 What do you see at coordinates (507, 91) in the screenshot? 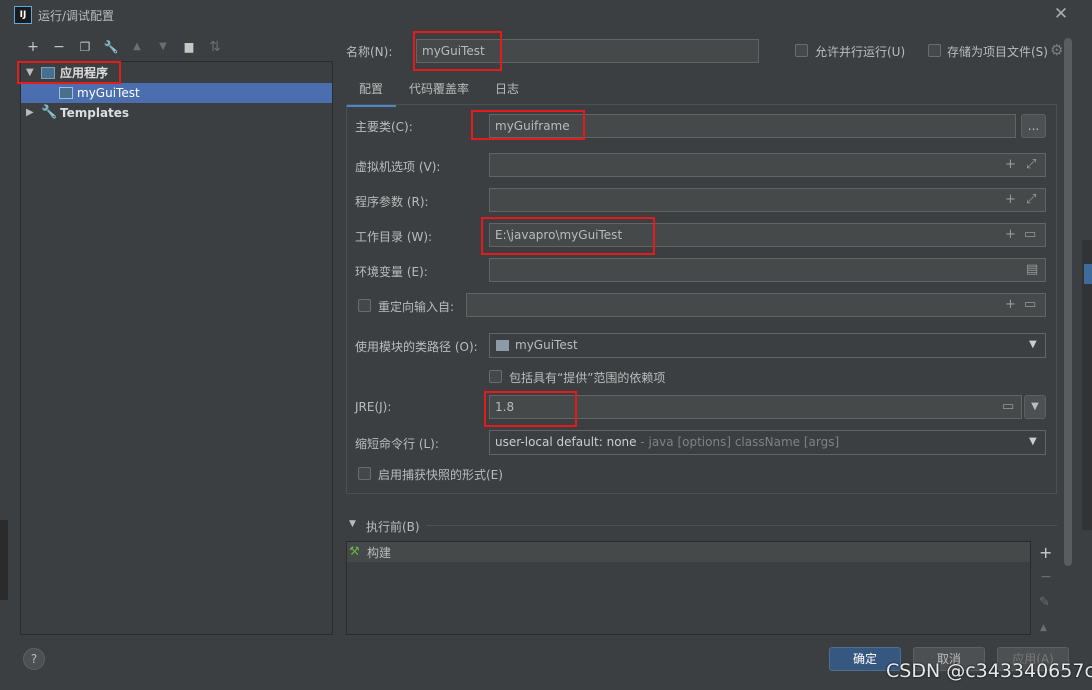
I see `tab-logs: 日志` at bounding box center [507, 91].